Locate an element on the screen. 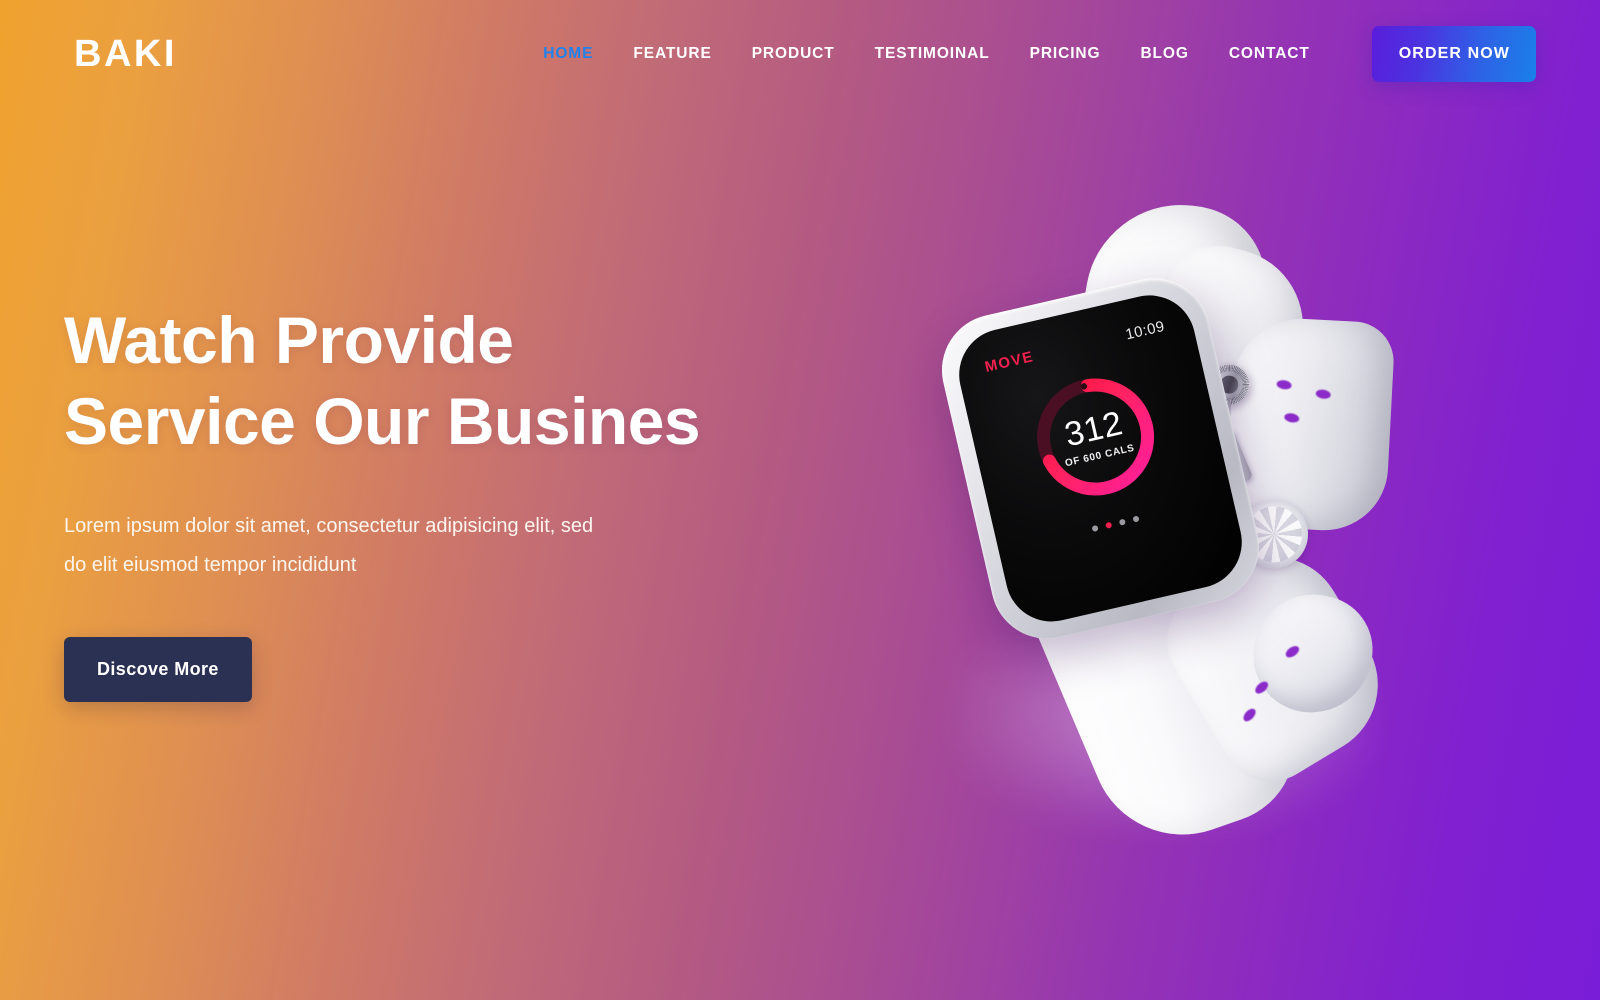  activity-ring: 312 OF 600 CALS is located at coordinates (1095, 436).